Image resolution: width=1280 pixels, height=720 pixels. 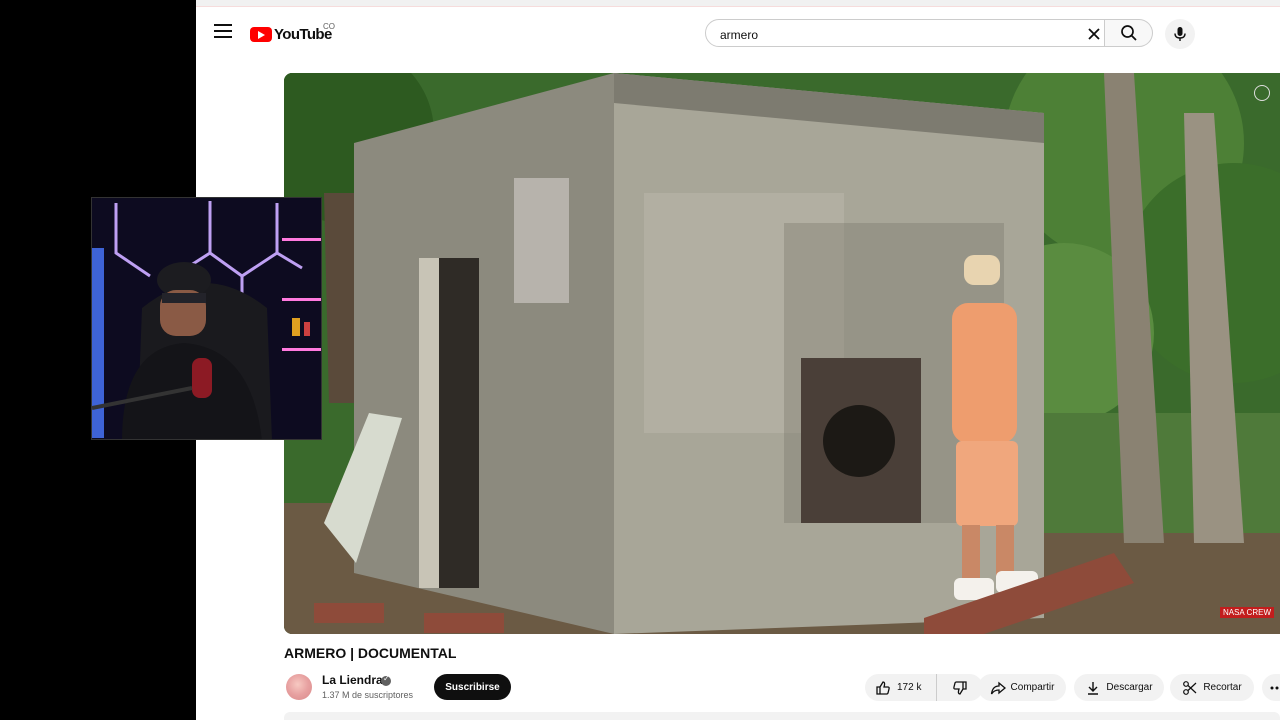 I want to click on info-icon, so click(x=1262, y=93).